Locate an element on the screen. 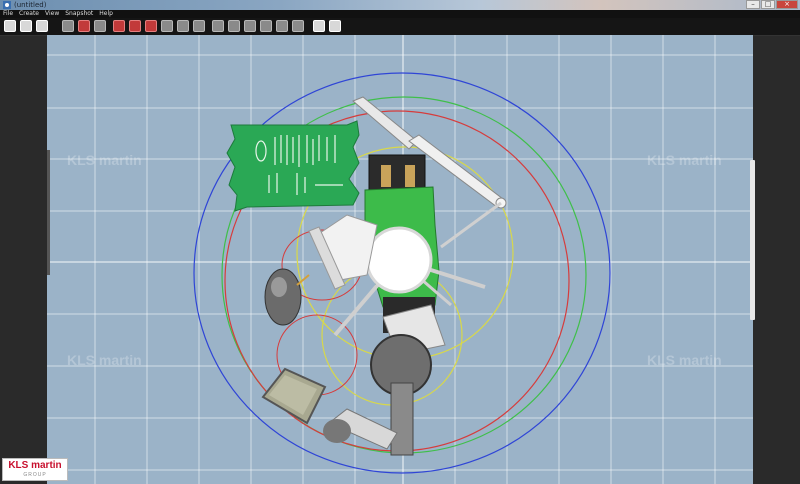 This screenshot has width=800, height=484. title-bar: (untitled) – □ × is located at coordinates (400, 5).